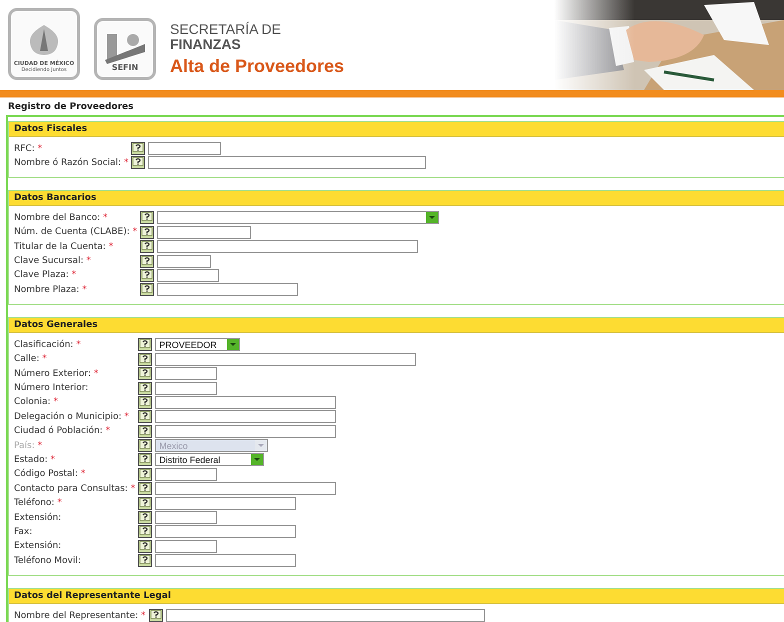 This screenshot has width=784, height=622. Describe the element at coordinates (24, 531) in the screenshot. I see `field-label: Fax:` at that location.